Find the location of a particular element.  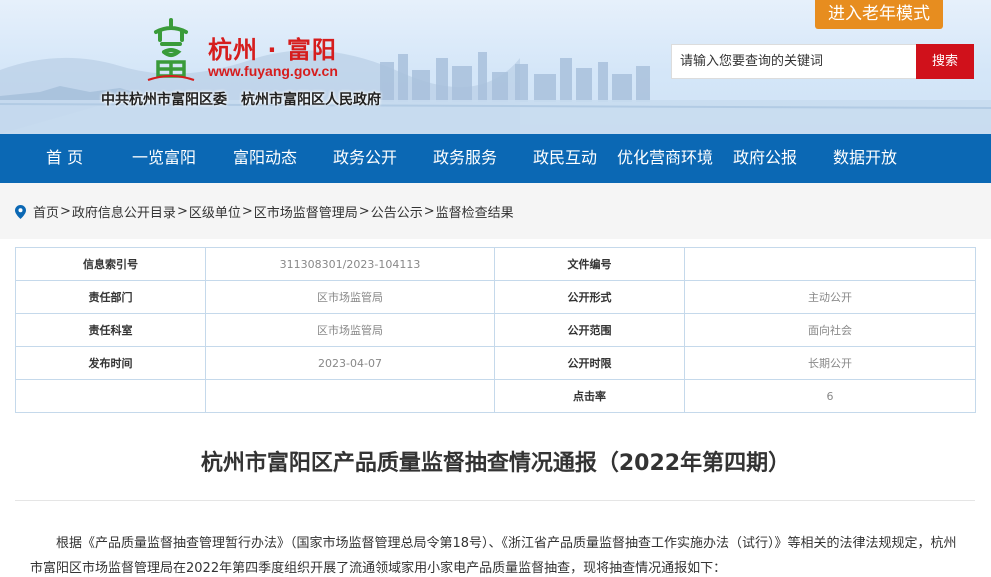

nav-item-gov-service: 政务服务 is located at coordinates (465, 158).